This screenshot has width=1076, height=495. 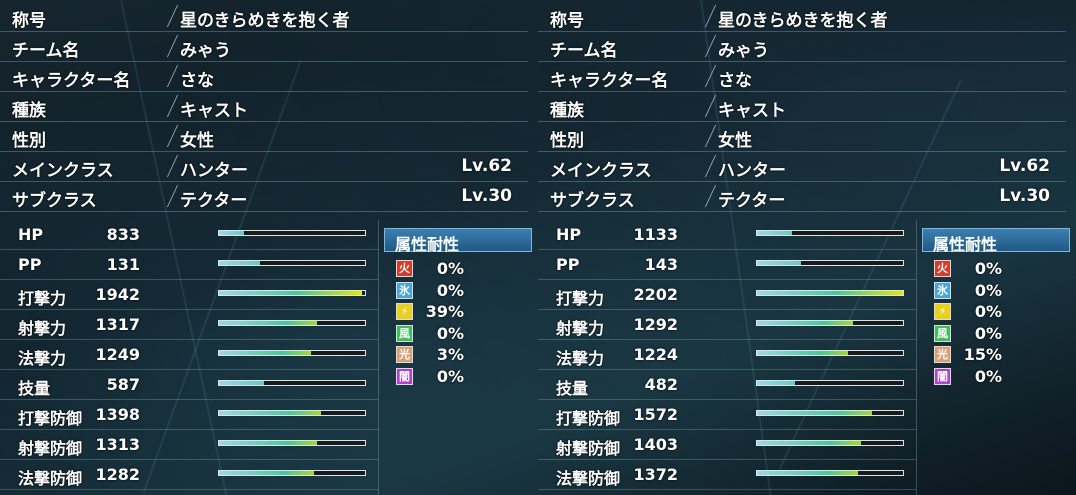 I want to click on stat-value: 587, so click(x=123, y=384).